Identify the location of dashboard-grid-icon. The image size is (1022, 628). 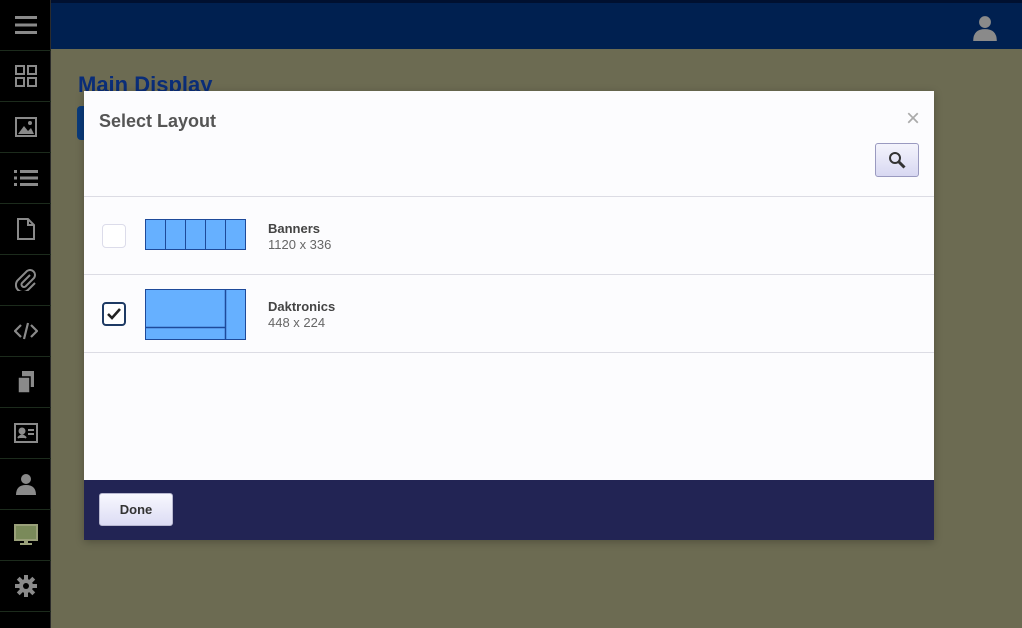
(25, 76).